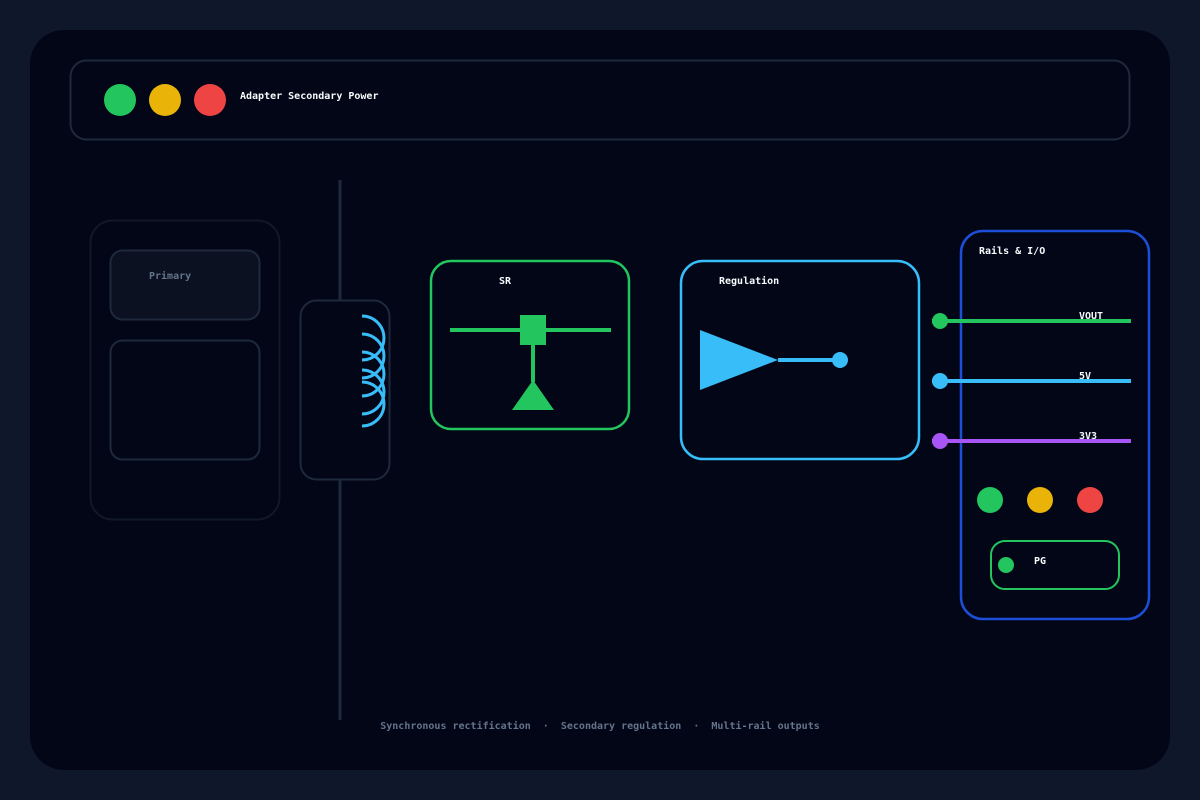 The width and height of the screenshot is (1200, 800). I want to click on status-led-red, so click(1090, 500).